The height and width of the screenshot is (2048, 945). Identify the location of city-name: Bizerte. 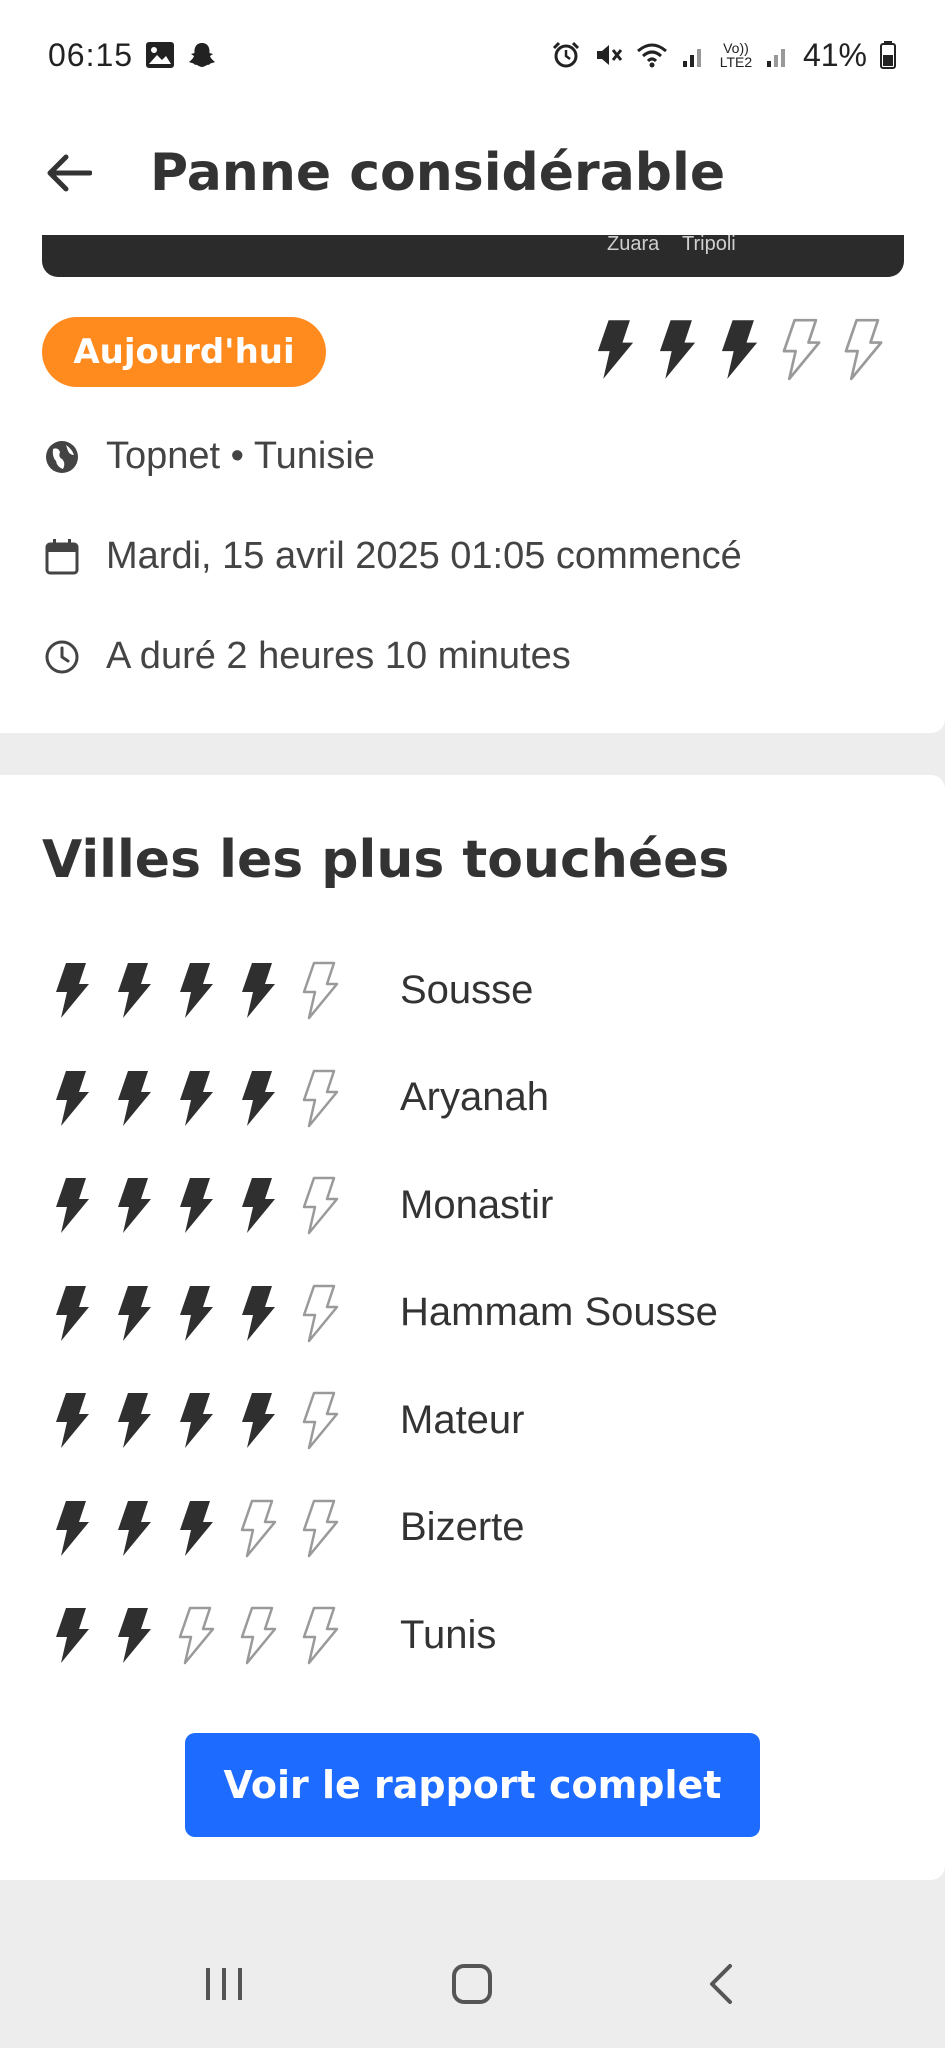
(462, 1527).